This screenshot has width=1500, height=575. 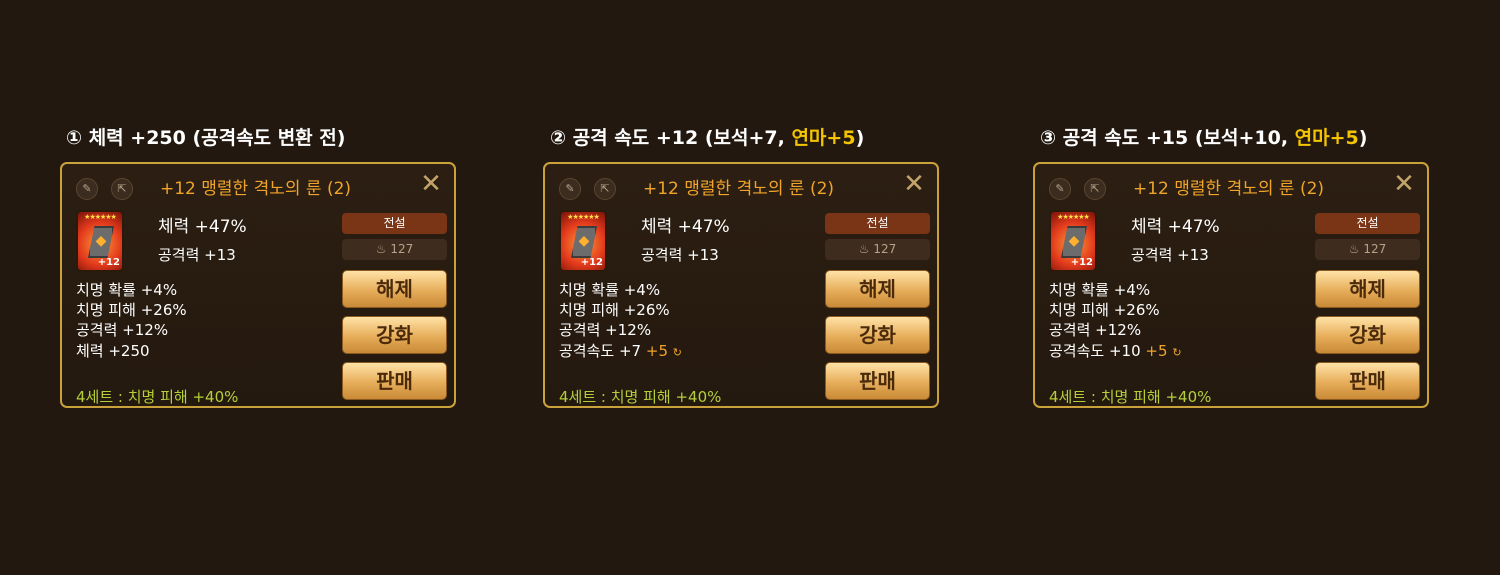 I want to click on sub-stat-text: 공격속도 +10, so click(x=1095, y=351).